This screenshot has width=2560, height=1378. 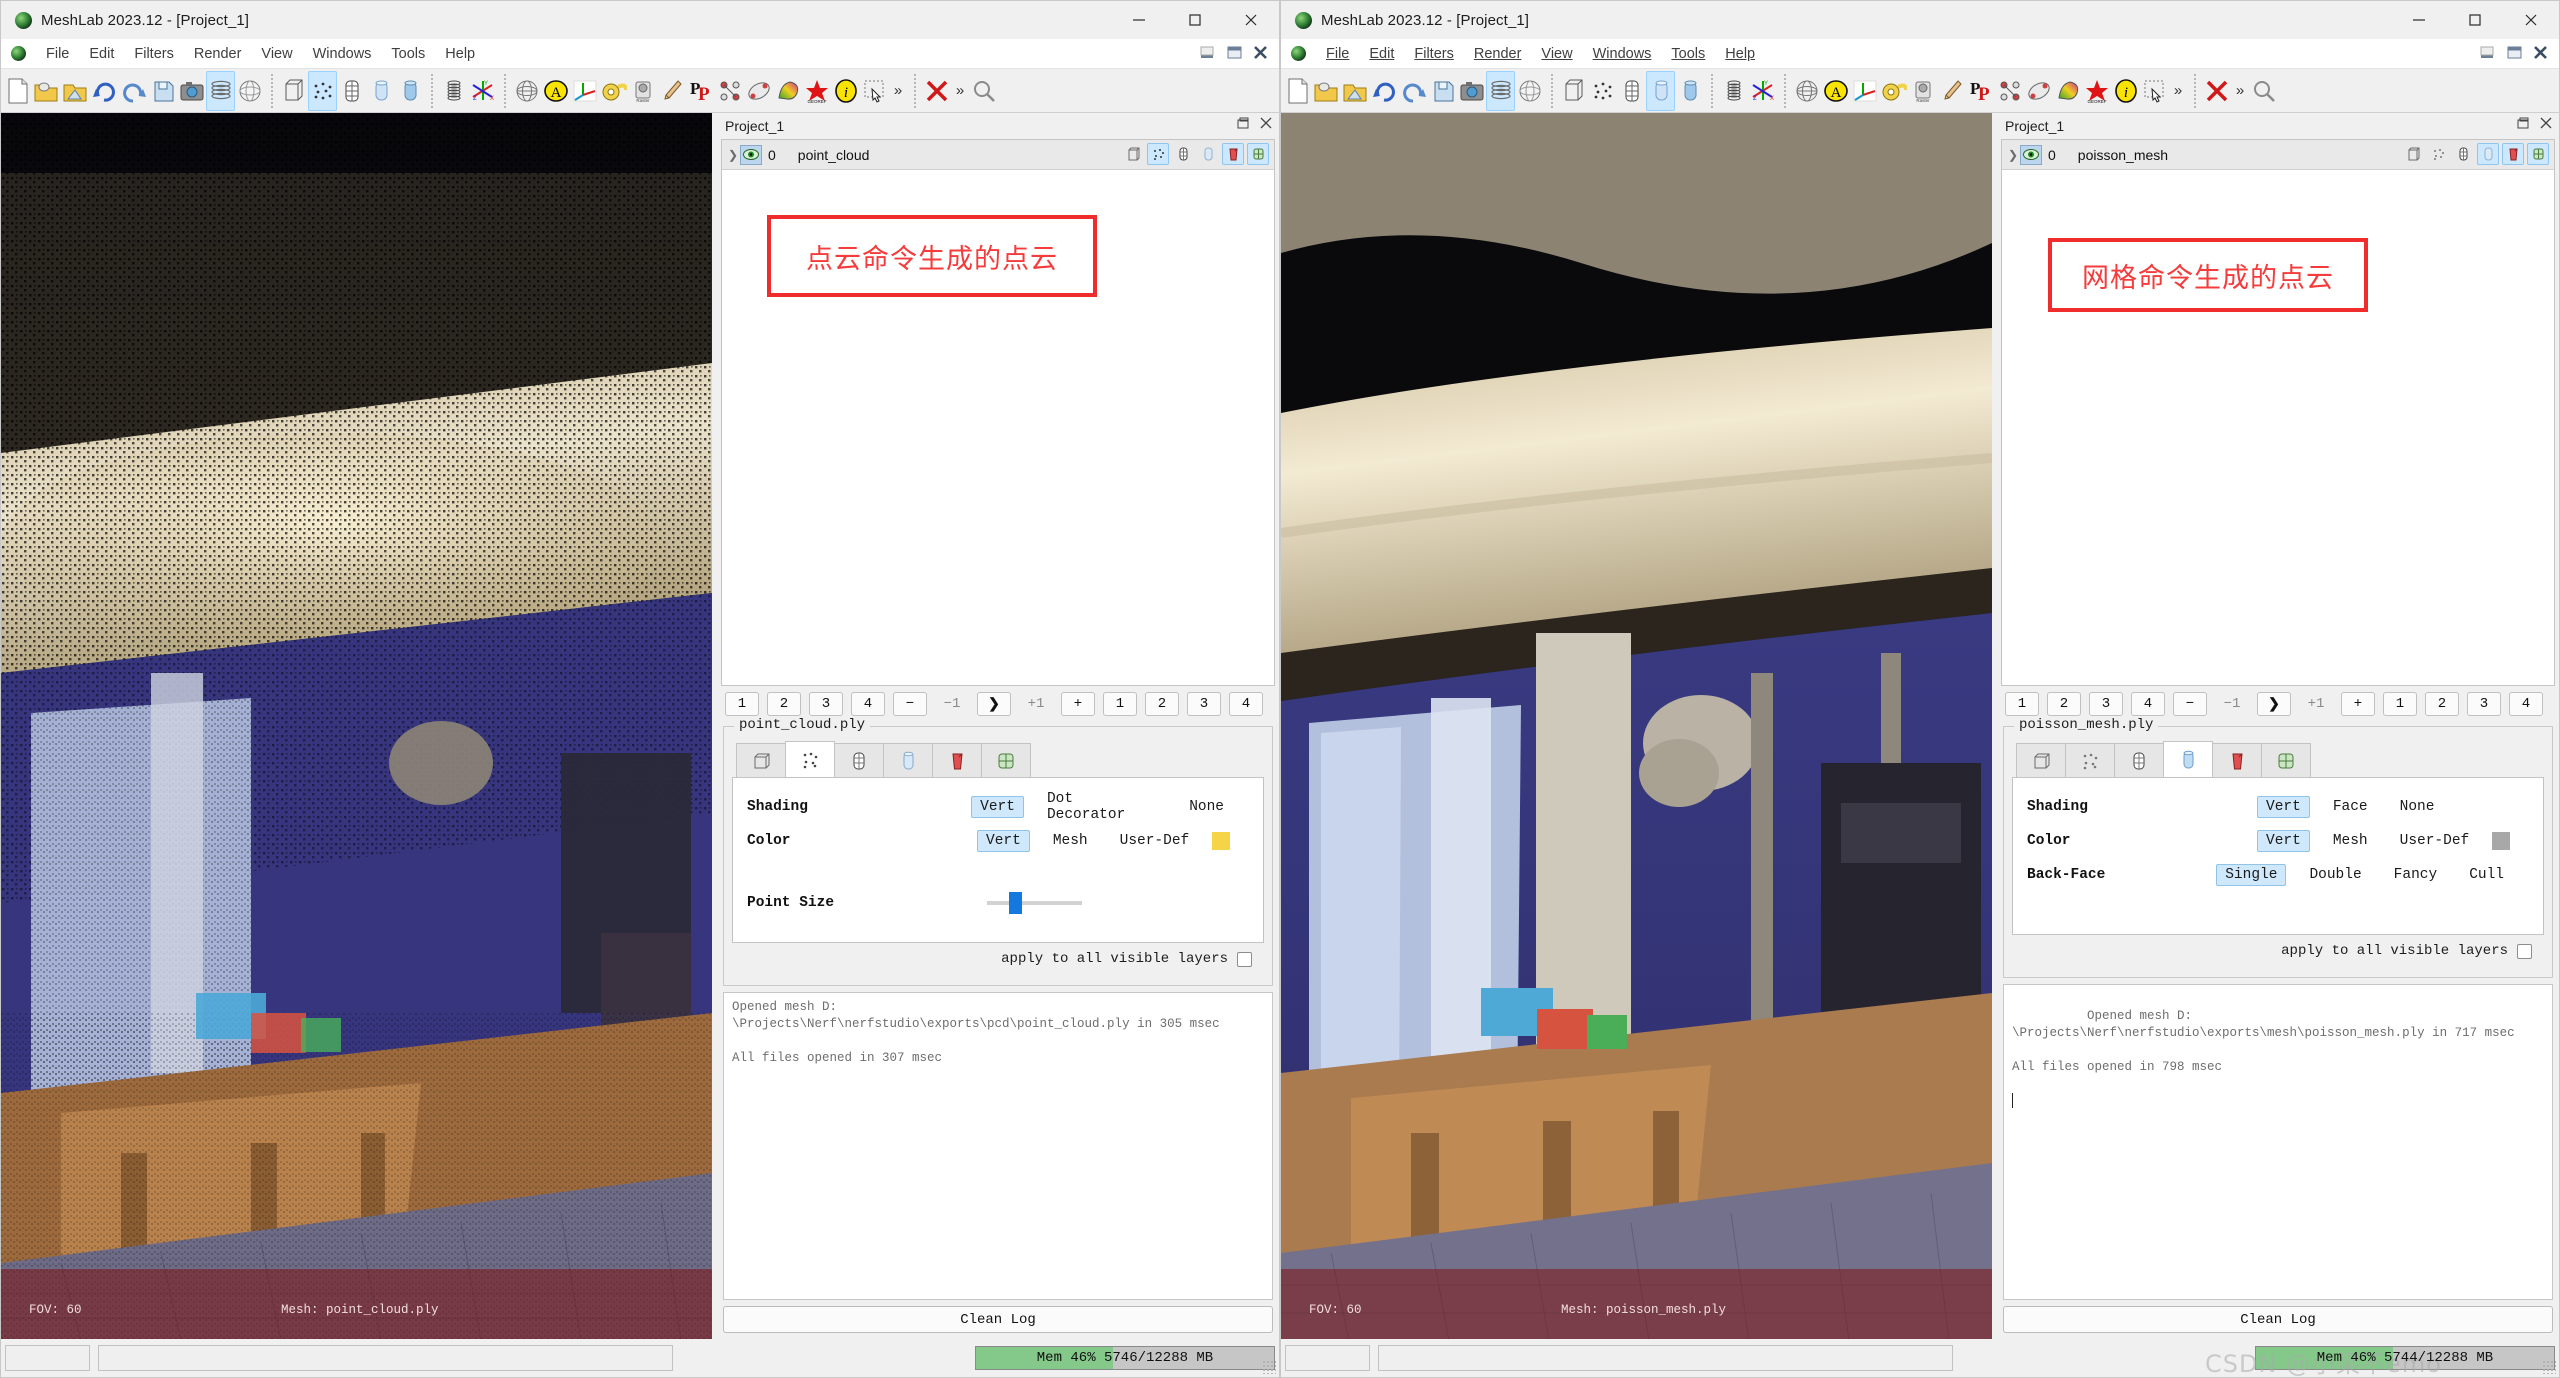 I want to click on new-project-icon, so click(x=1297, y=91).